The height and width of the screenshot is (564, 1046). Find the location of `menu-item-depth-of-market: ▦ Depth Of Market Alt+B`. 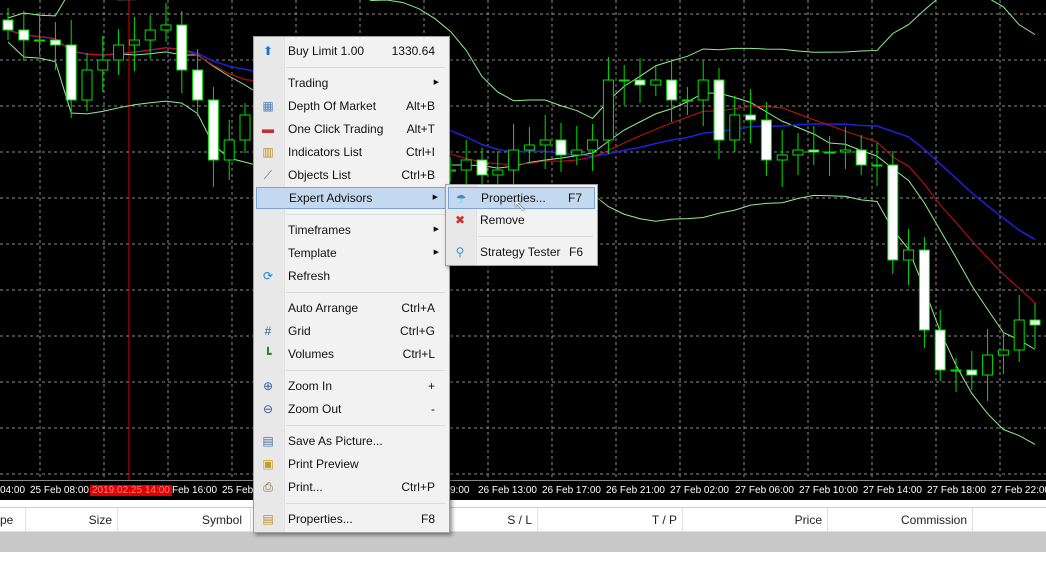

menu-item-depth-of-market: ▦ Depth Of Market Alt+B is located at coordinates (351, 106).